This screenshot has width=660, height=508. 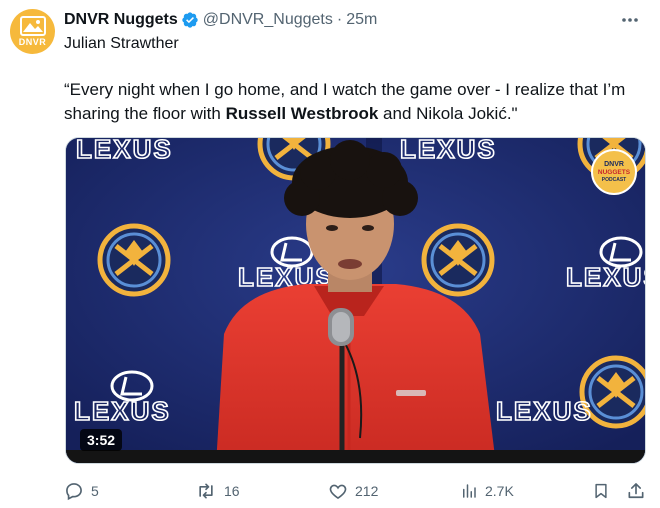 What do you see at coordinates (32, 26) in the screenshot?
I see `avatar-logo-icon` at bounding box center [32, 26].